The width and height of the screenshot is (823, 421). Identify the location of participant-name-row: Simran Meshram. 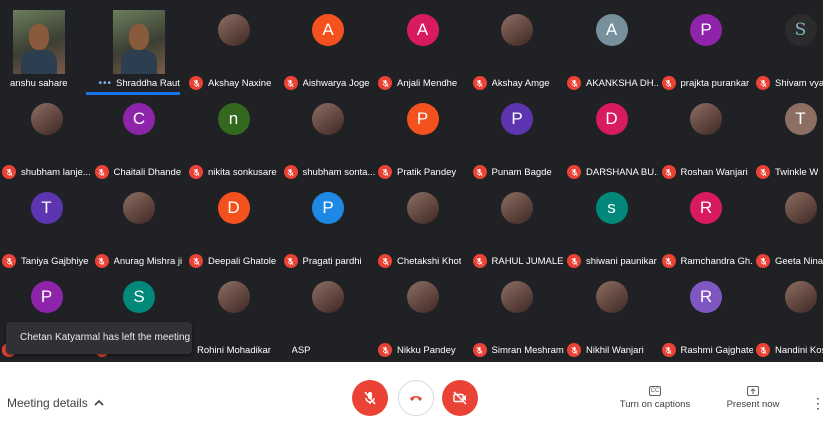
(517, 350).